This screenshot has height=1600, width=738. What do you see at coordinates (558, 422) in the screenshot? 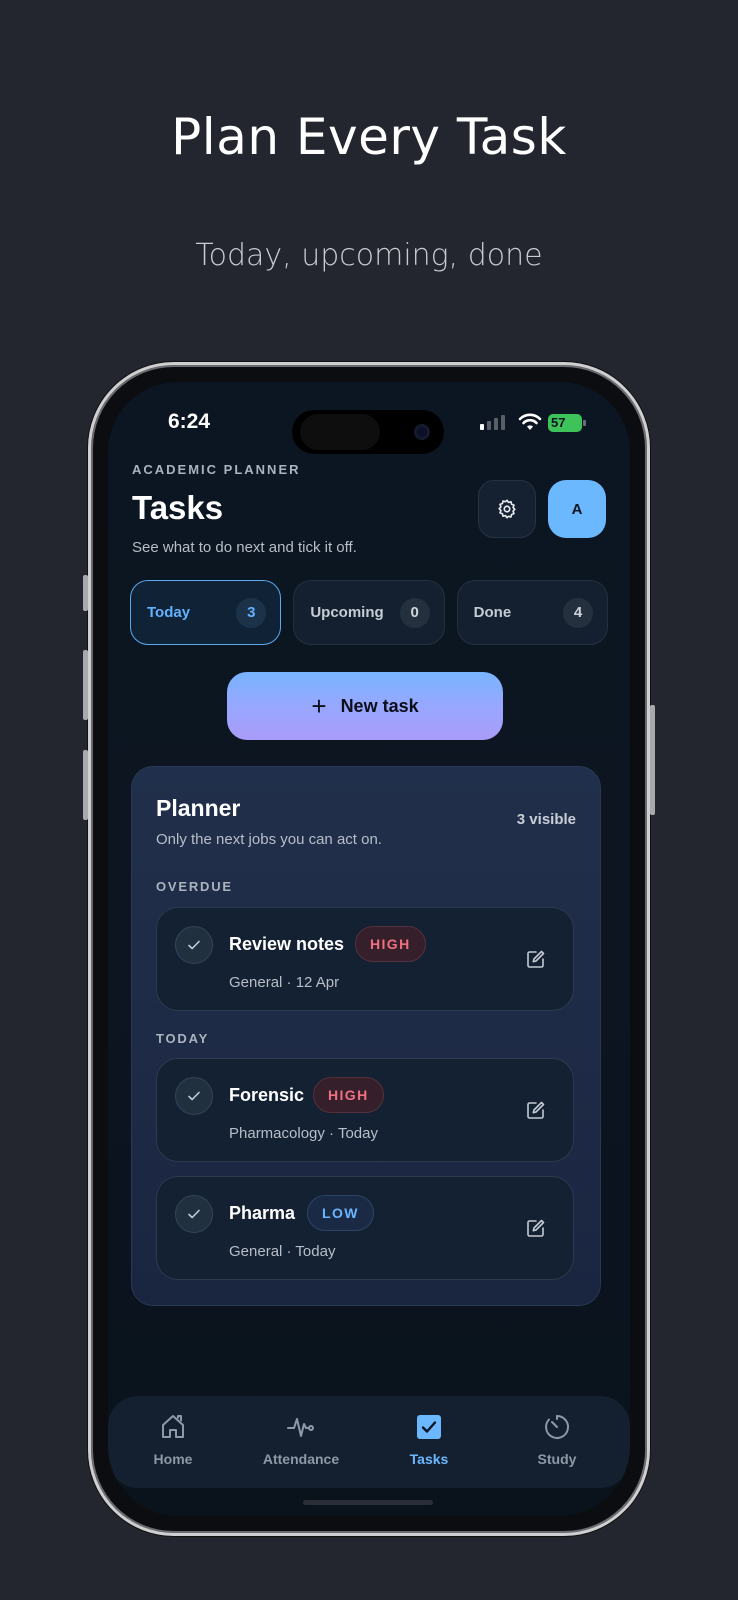
I see `battery-level: 57` at bounding box center [558, 422].